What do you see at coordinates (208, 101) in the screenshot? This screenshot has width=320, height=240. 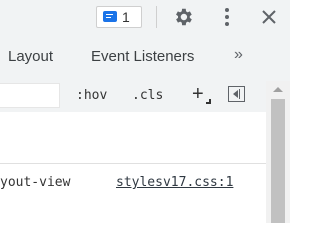 I see `new-rule-menu-corner-icon` at bounding box center [208, 101].